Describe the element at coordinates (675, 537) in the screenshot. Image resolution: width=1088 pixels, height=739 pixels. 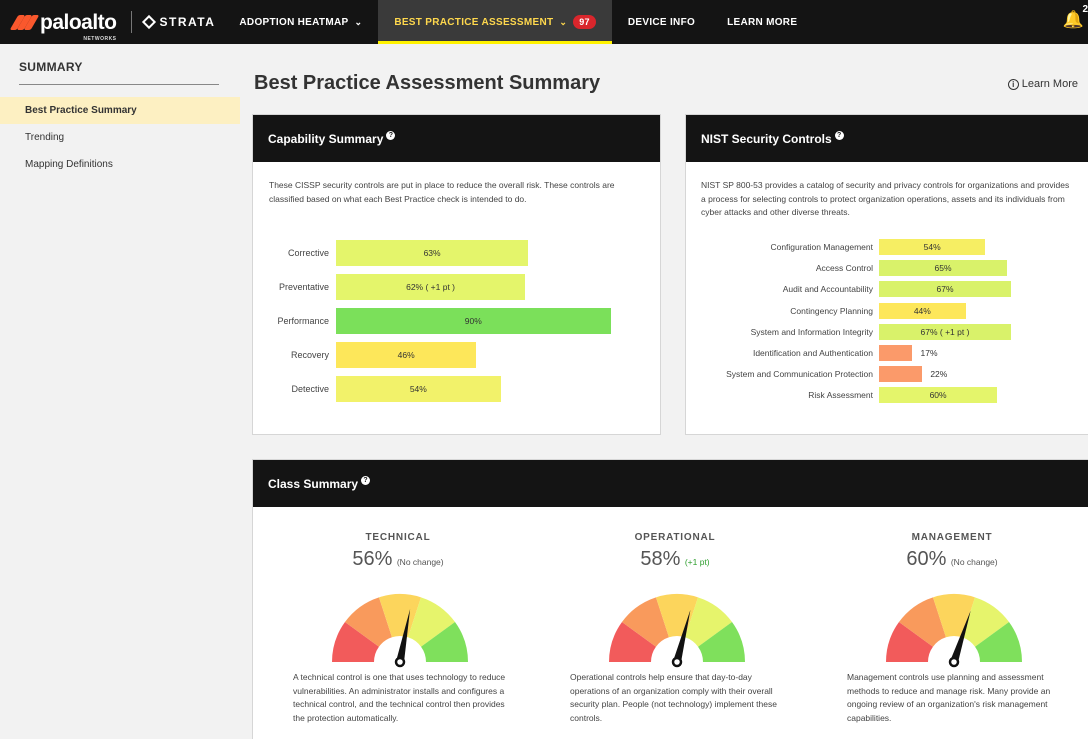
I see `class-name: OPERATIONAL` at that location.